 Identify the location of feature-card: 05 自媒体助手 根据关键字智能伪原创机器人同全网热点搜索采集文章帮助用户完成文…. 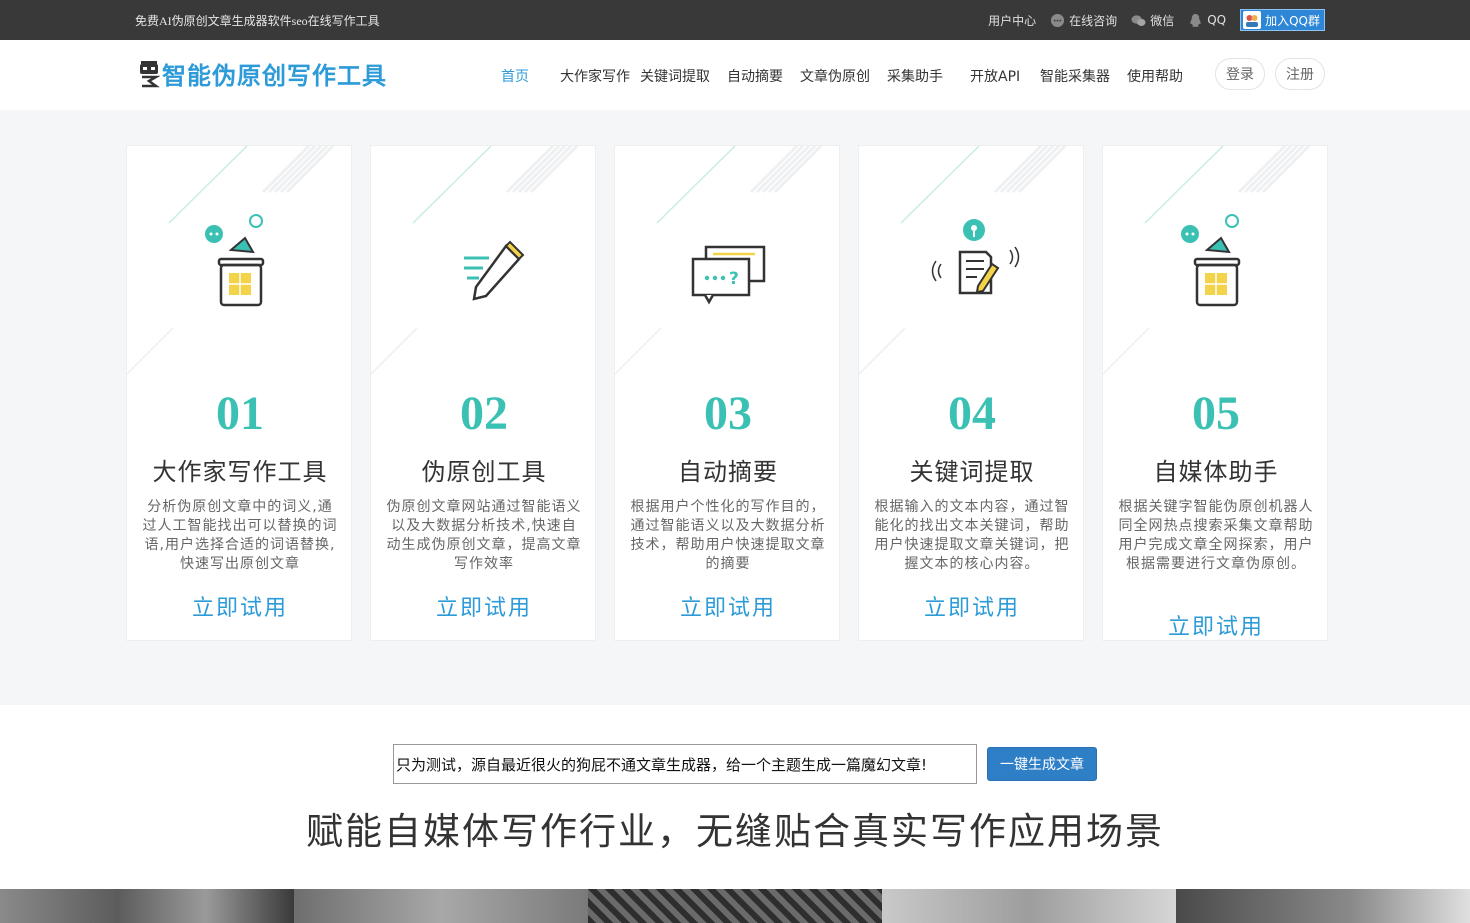
(1215, 393).